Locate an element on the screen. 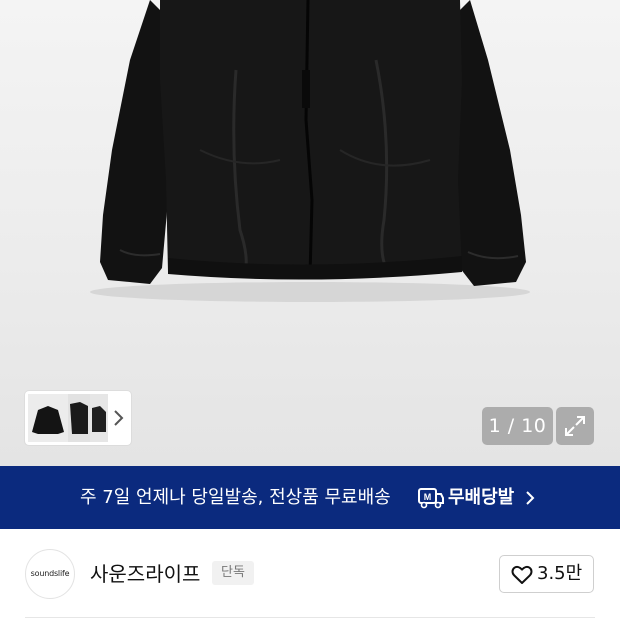  seller-name: 사운즈라이프 is located at coordinates (145, 574).